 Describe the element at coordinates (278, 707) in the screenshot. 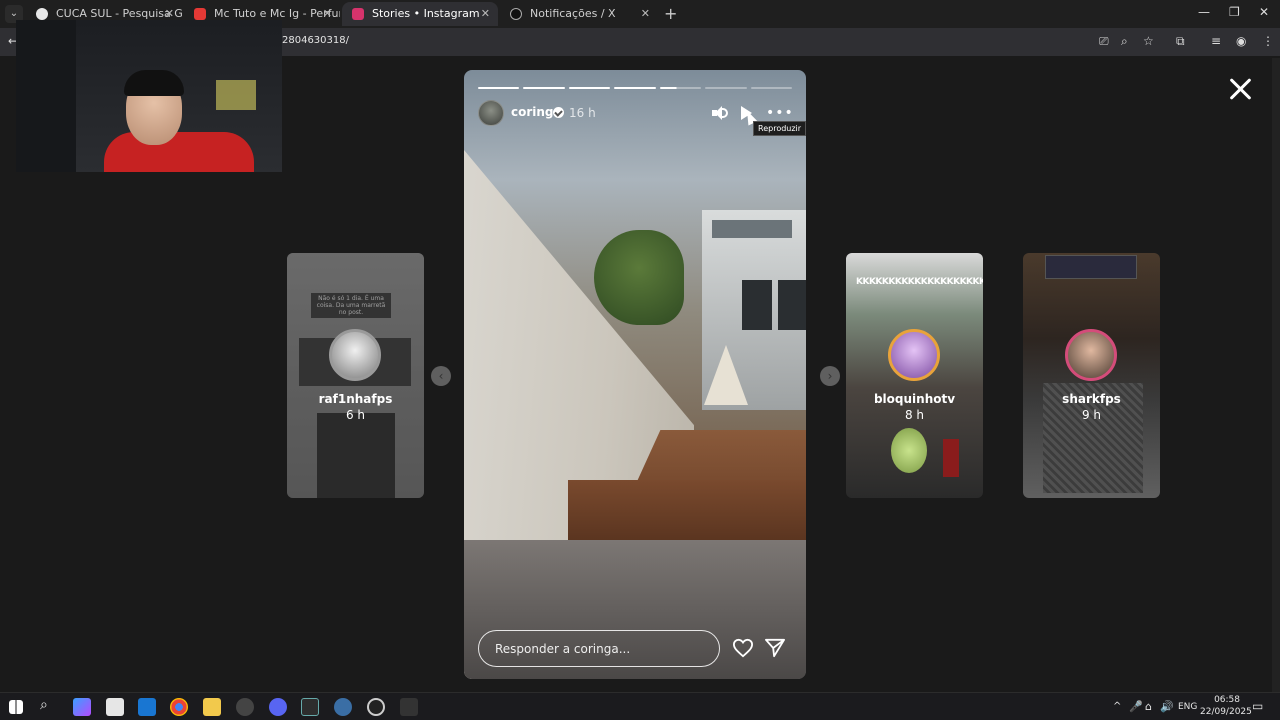

I see `discord-icon` at that location.